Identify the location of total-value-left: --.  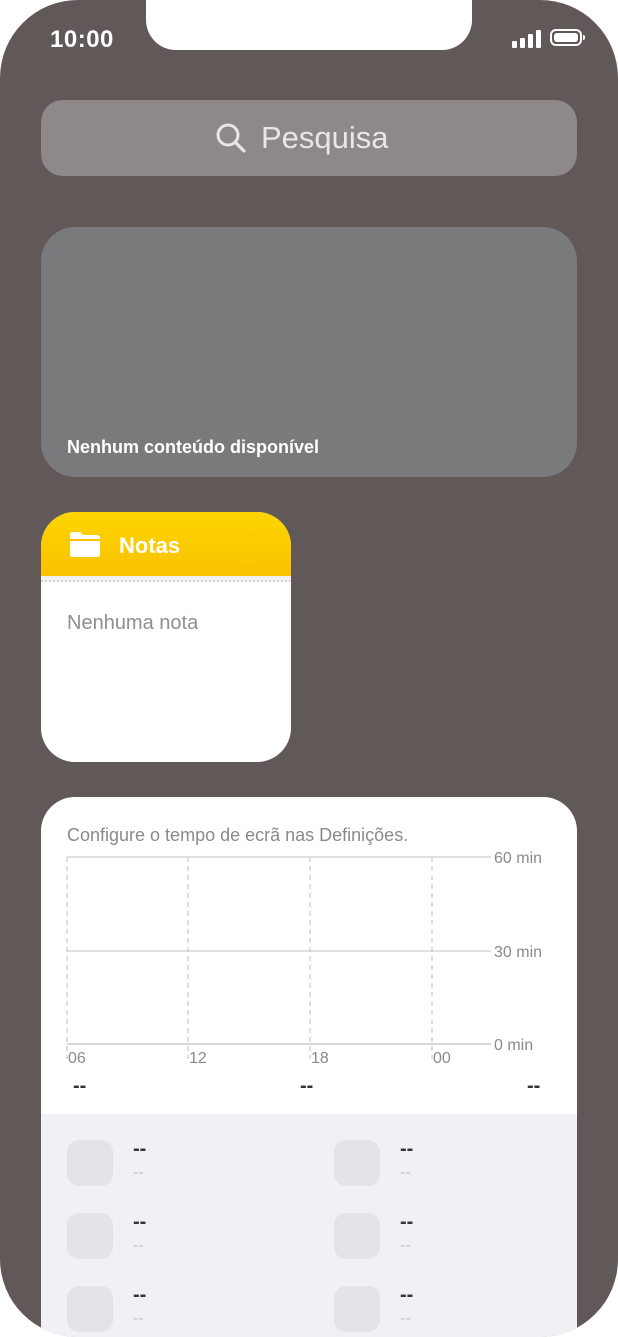
(80, 1086).